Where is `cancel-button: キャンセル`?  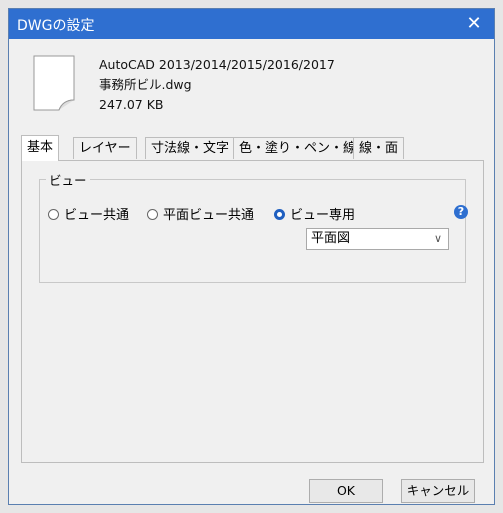 cancel-button: キャンセル is located at coordinates (438, 491).